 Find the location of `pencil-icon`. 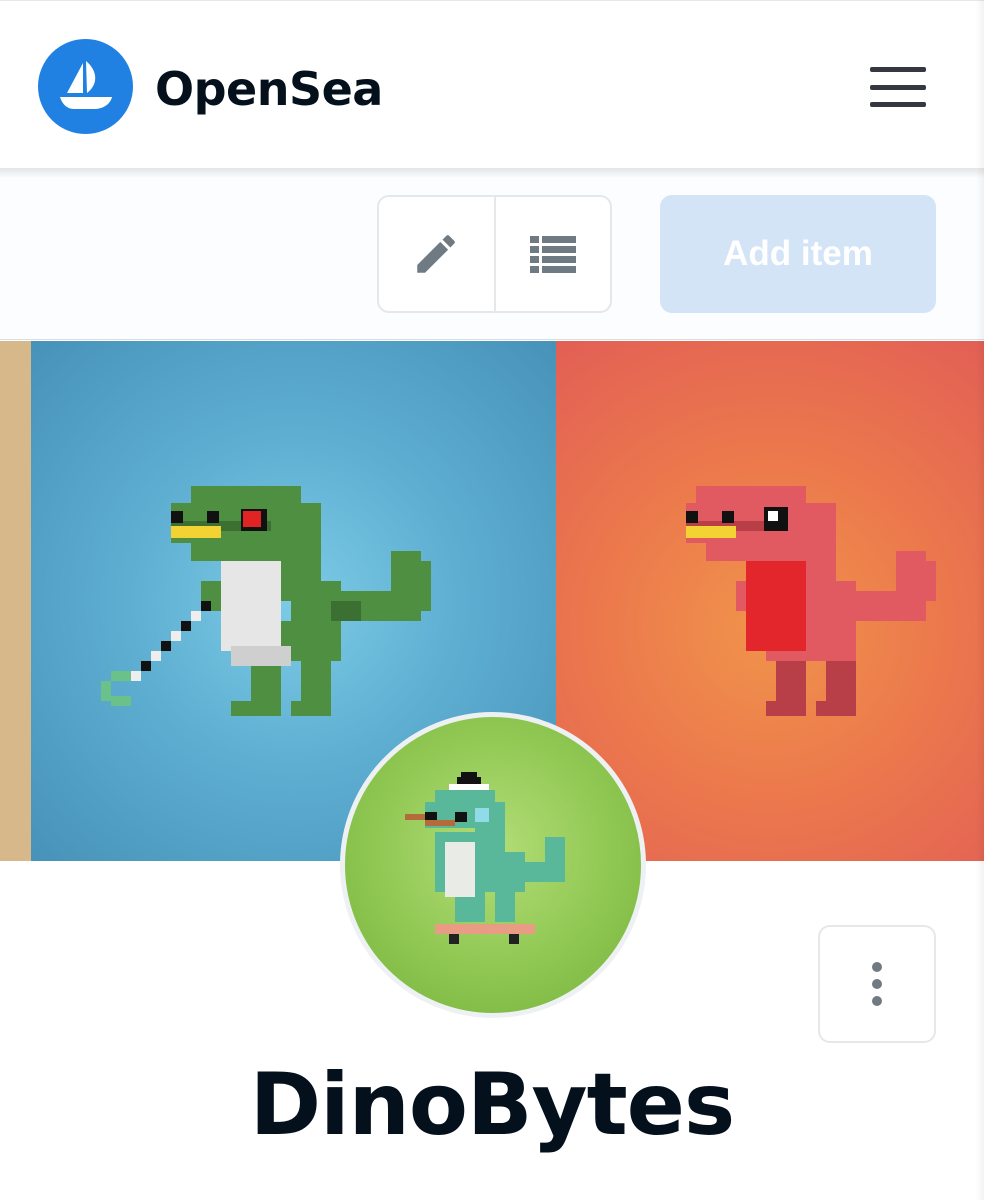

pencil-icon is located at coordinates (436, 254).